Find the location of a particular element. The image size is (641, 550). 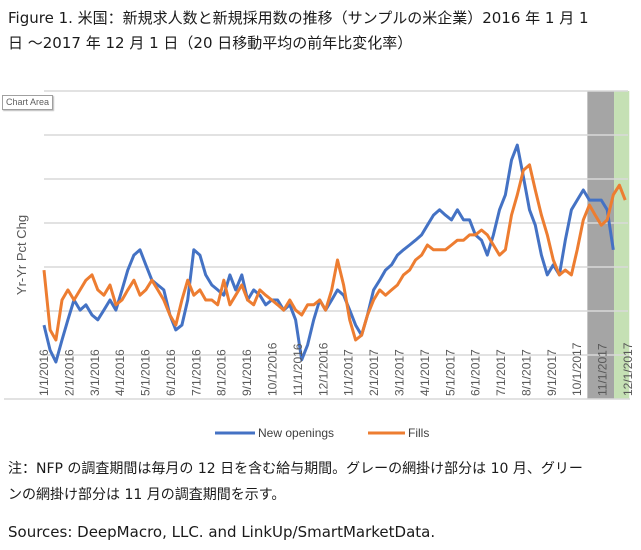

x-tick-label: 8/1/2017 is located at coordinates (526, 372).